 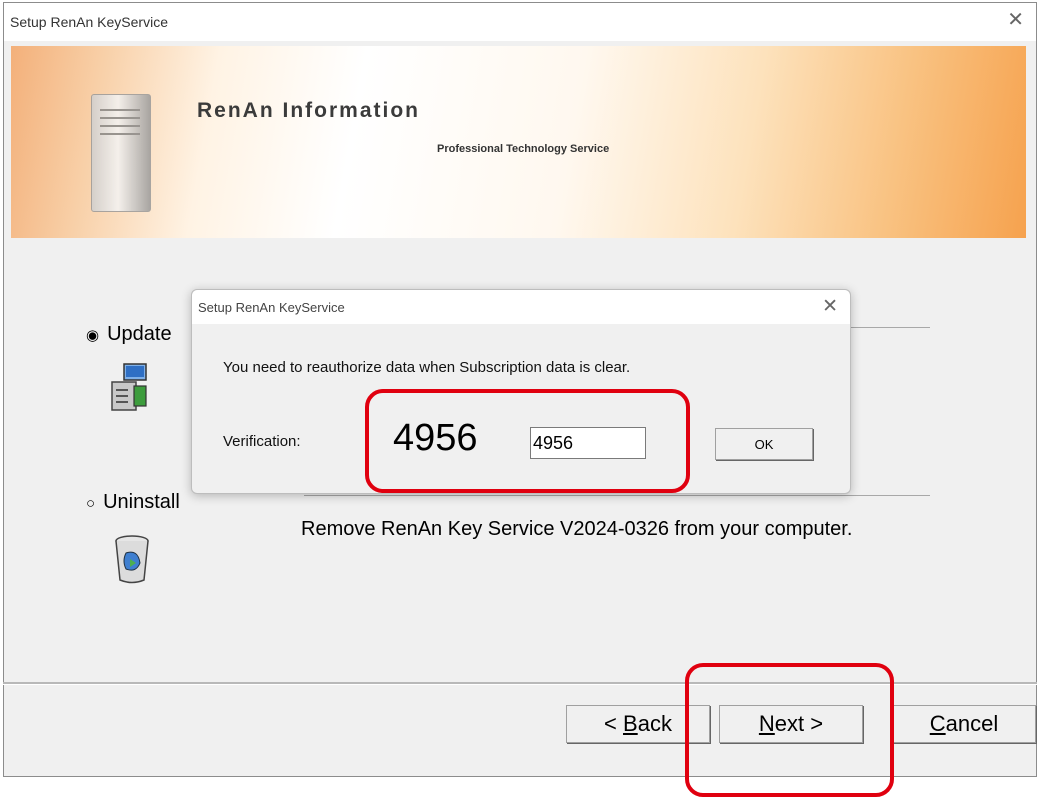 What do you see at coordinates (523, 149) in the screenshot?
I see `banner-subtitle: Professional Technology Service` at bounding box center [523, 149].